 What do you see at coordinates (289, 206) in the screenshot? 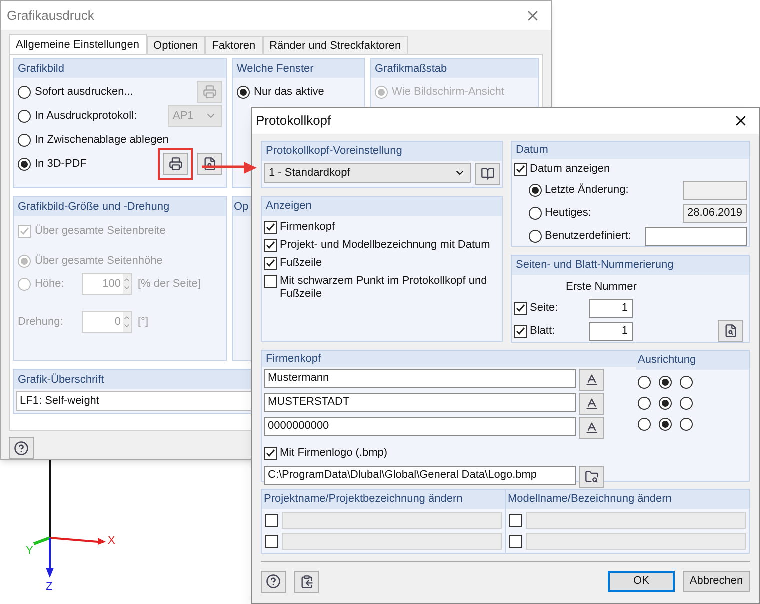
I see `group-title: Anzeigen` at bounding box center [289, 206].